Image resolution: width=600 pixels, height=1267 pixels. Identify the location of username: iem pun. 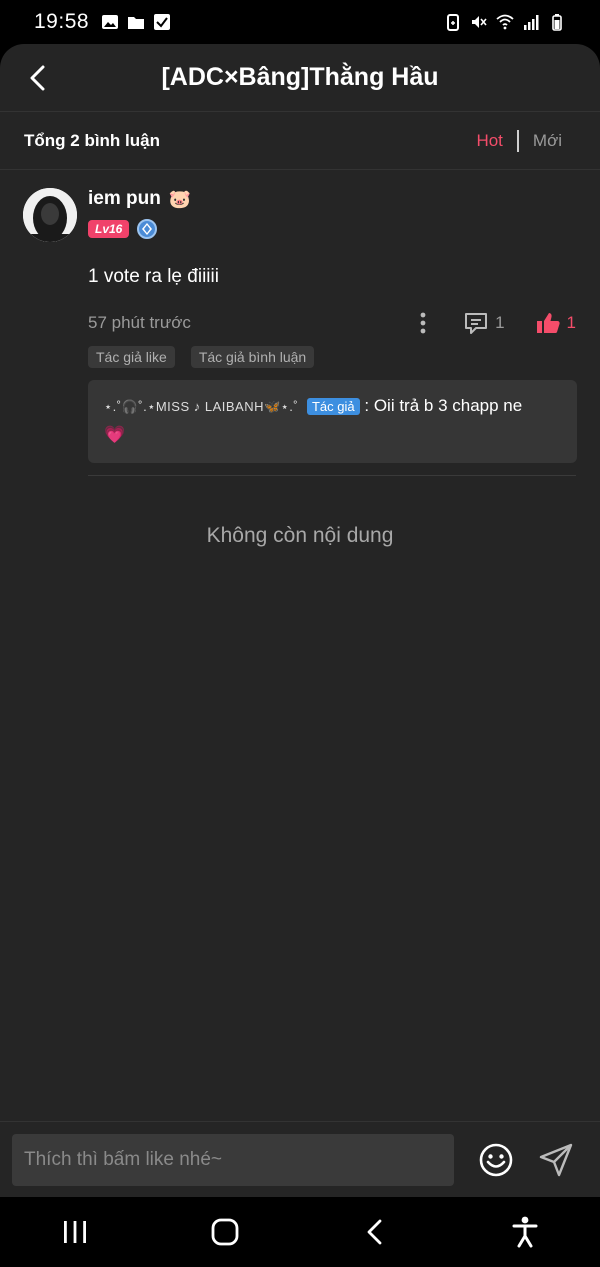
(124, 199).